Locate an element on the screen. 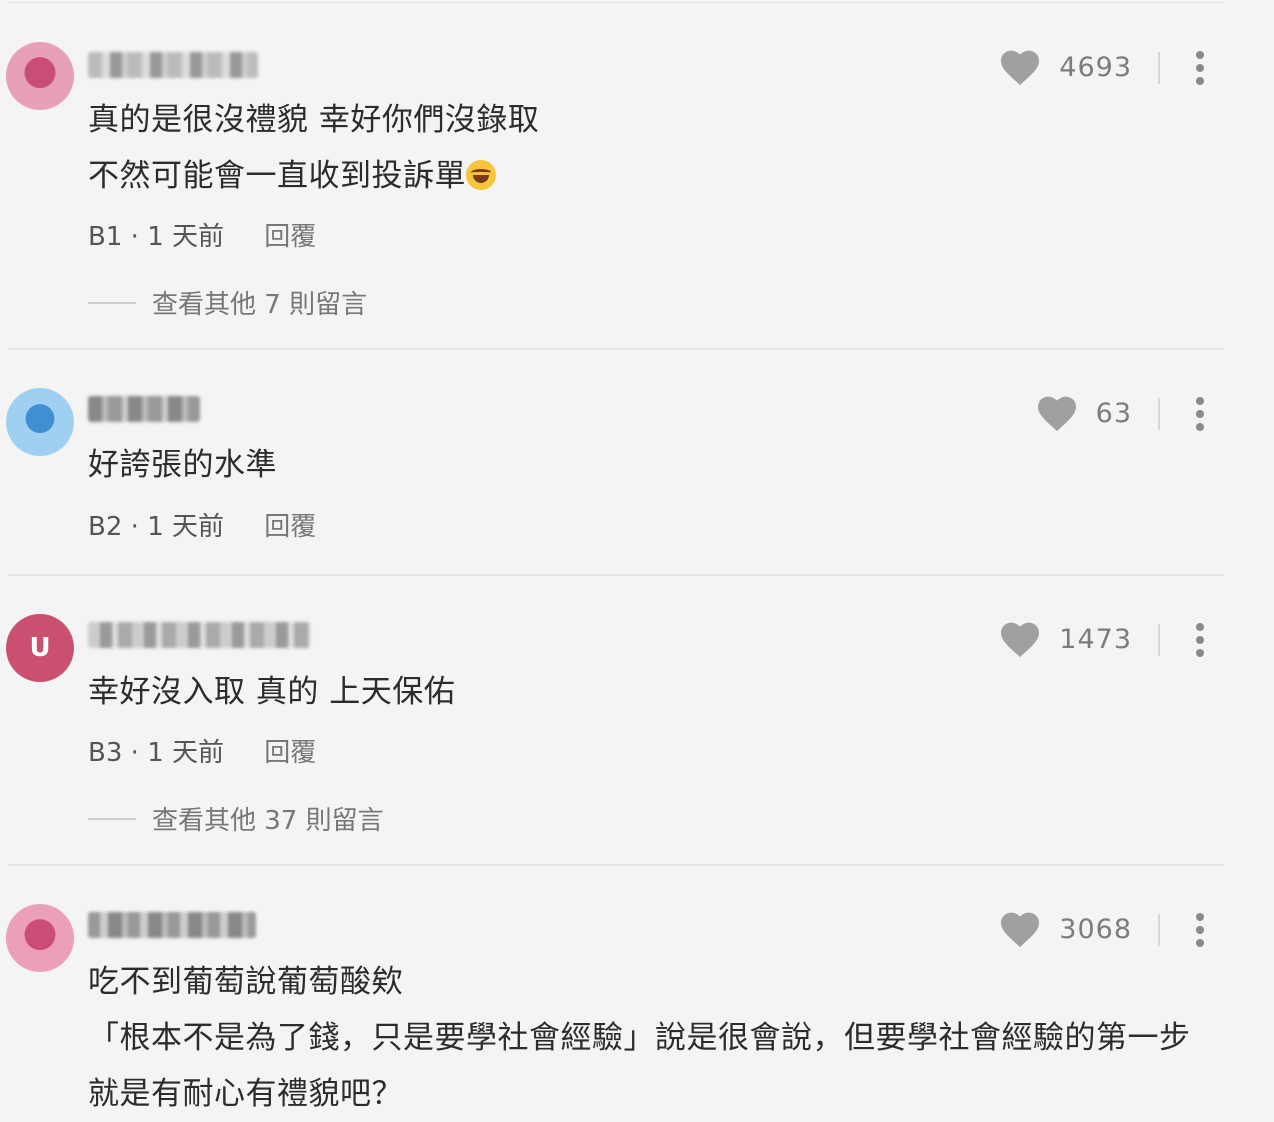 Image resolution: width=1274 pixels, height=1122 pixels. view-more-replies-label: 查看其他 7 則留言 is located at coordinates (260, 305).